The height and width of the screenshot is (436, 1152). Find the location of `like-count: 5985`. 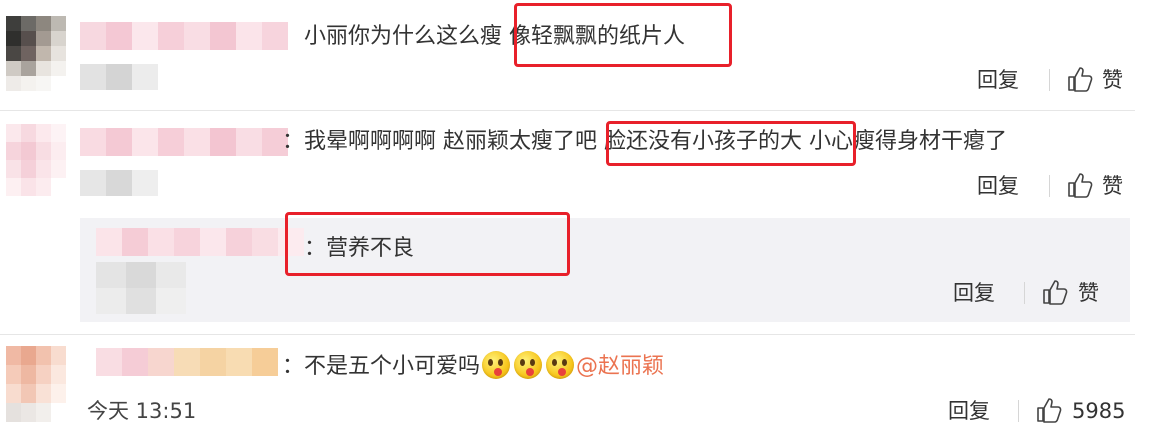

like-count: 5985 is located at coordinates (1098, 411).